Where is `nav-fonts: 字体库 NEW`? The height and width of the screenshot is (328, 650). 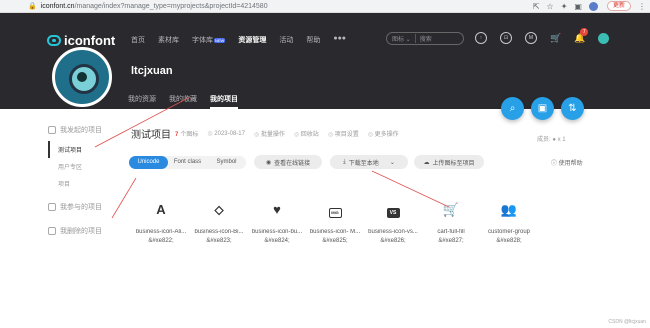
nav-fonts: 字体库 NEW is located at coordinates (209, 40).